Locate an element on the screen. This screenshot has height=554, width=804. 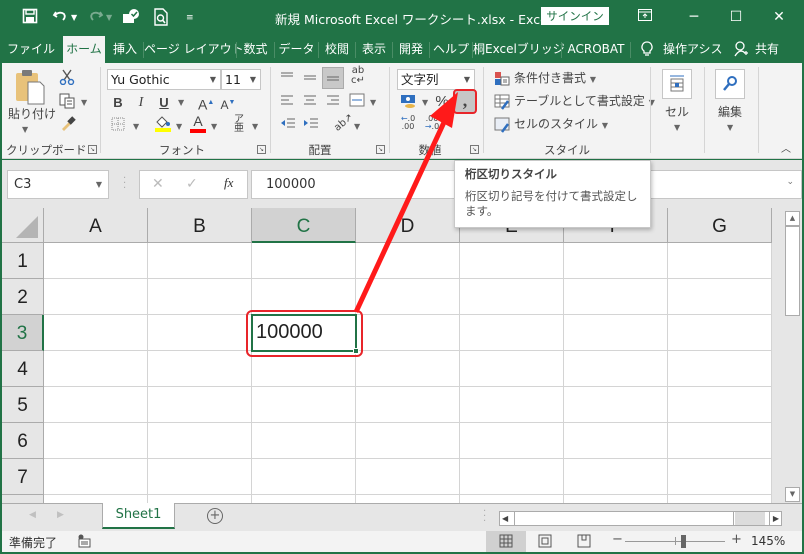
cell-c7 is located at coordinates (304, 477).